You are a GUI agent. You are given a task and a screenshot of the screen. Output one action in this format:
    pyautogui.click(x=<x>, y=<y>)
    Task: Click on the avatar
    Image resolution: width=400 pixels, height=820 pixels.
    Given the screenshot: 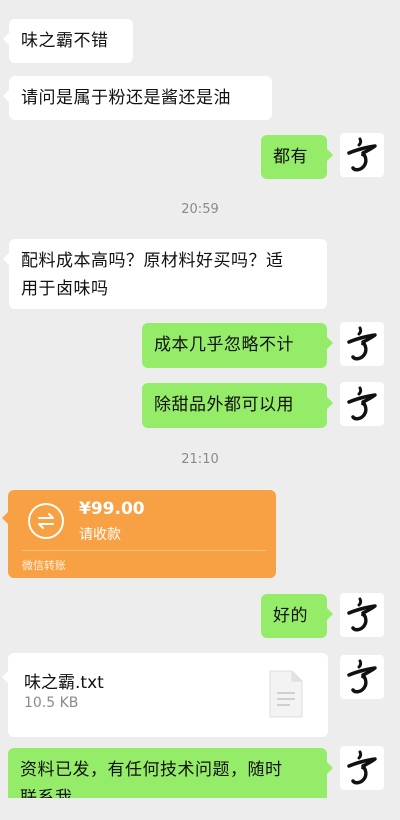 What is the action you would take?
    pyautogui.click(x=362, y=768)
    